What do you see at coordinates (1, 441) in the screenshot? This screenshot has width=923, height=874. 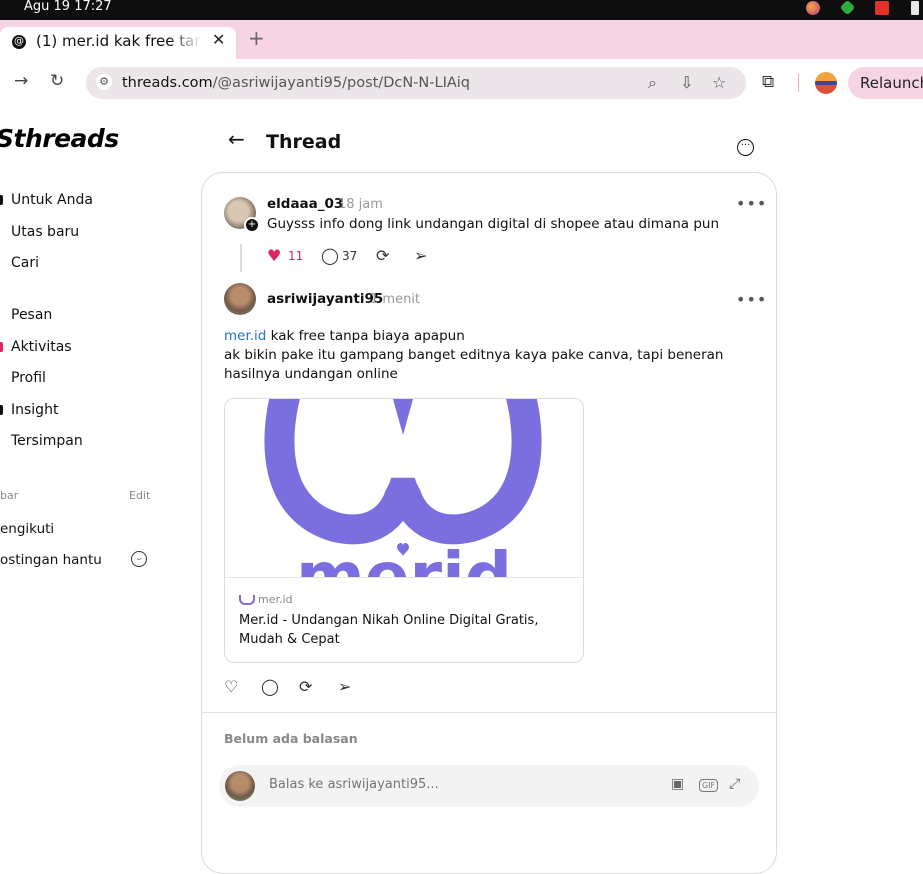 I see `saved-icon` at bounding box center [1, 441].